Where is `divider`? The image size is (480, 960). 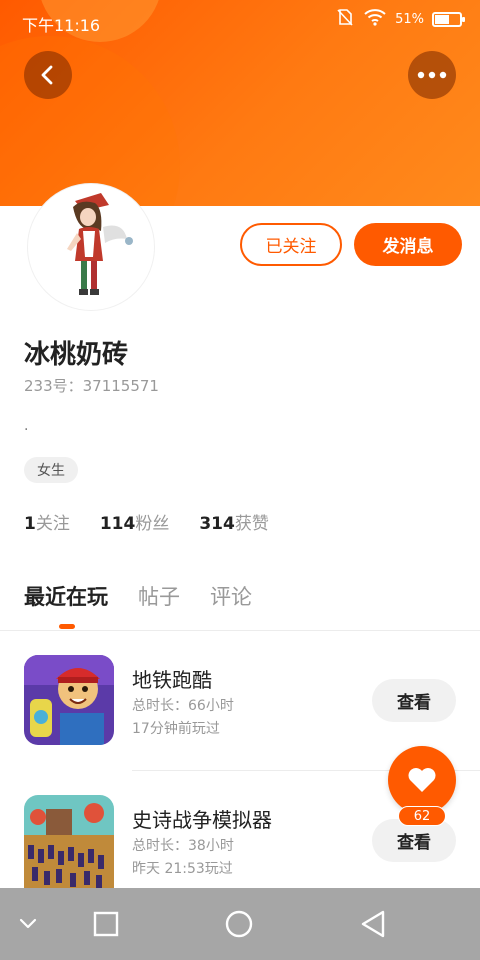 divider is located at coordinates (240, 630).